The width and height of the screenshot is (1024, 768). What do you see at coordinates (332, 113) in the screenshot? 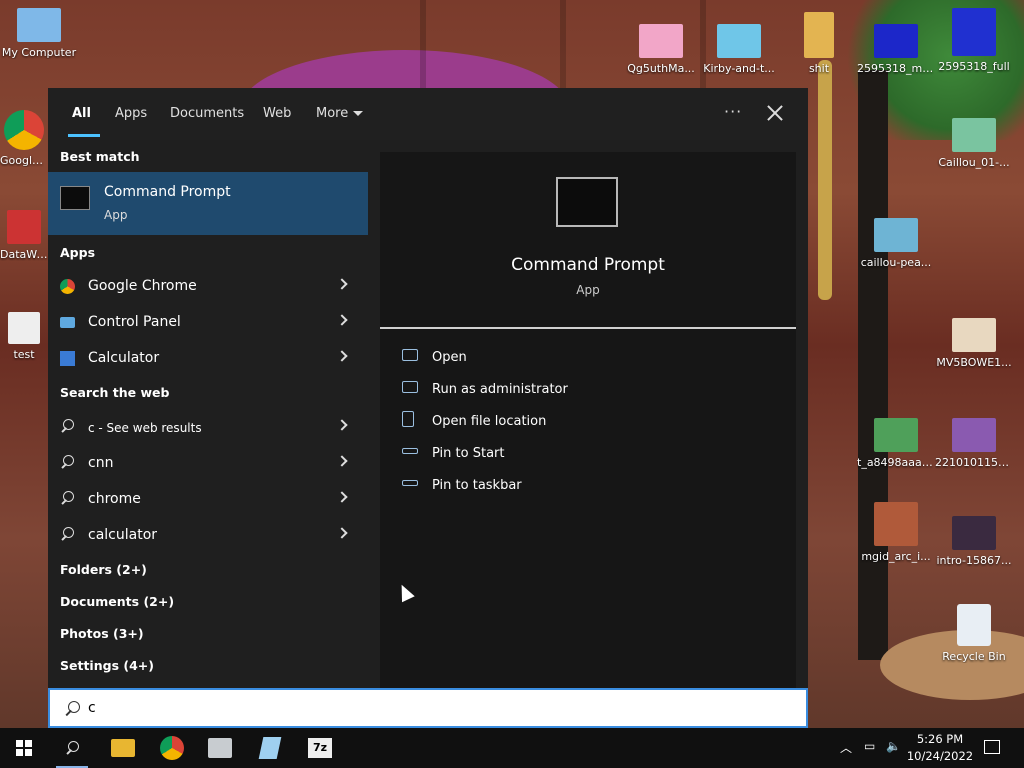
I see `tab-more-label: More` at bounding box center [332, 113].